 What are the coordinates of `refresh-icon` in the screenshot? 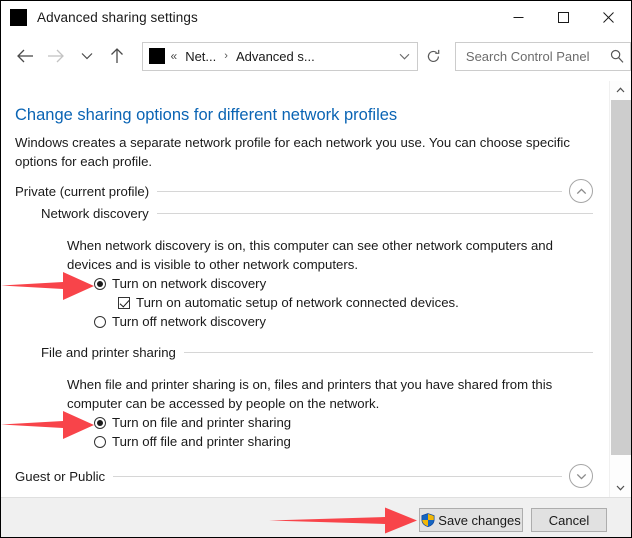 It's located at (433, 56).